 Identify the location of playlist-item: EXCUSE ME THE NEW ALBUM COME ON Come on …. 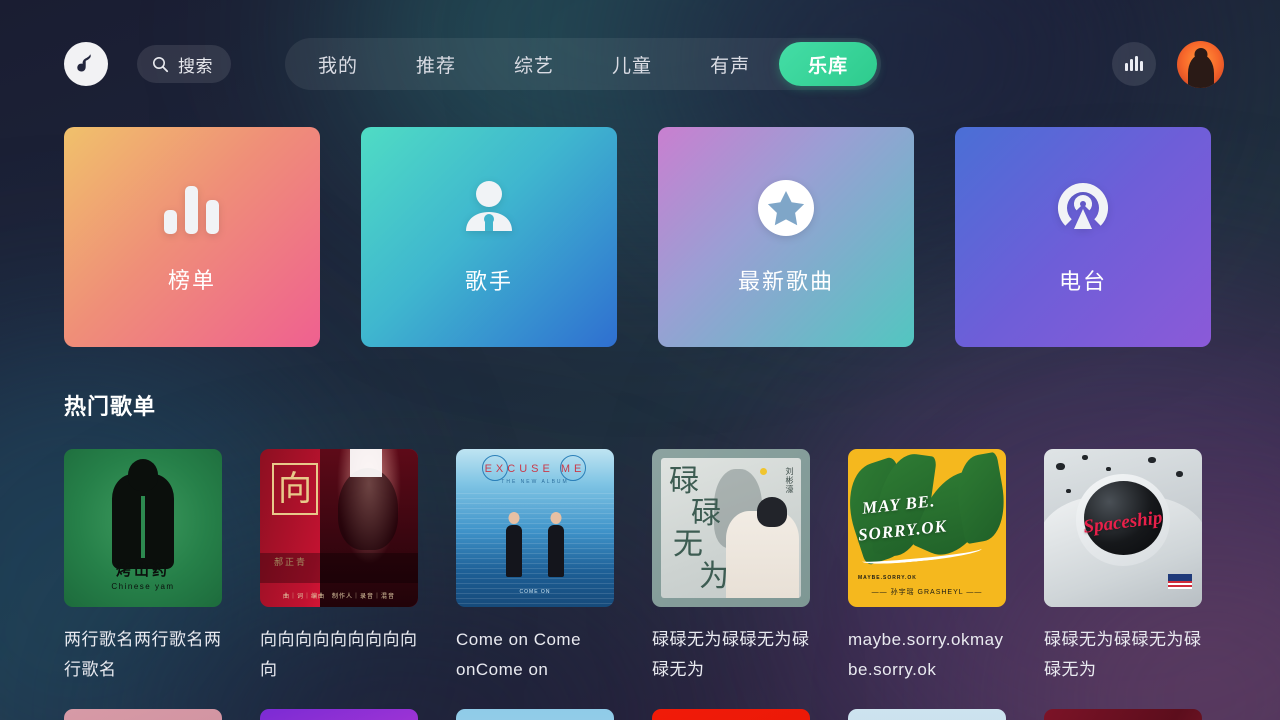
(535, 567).